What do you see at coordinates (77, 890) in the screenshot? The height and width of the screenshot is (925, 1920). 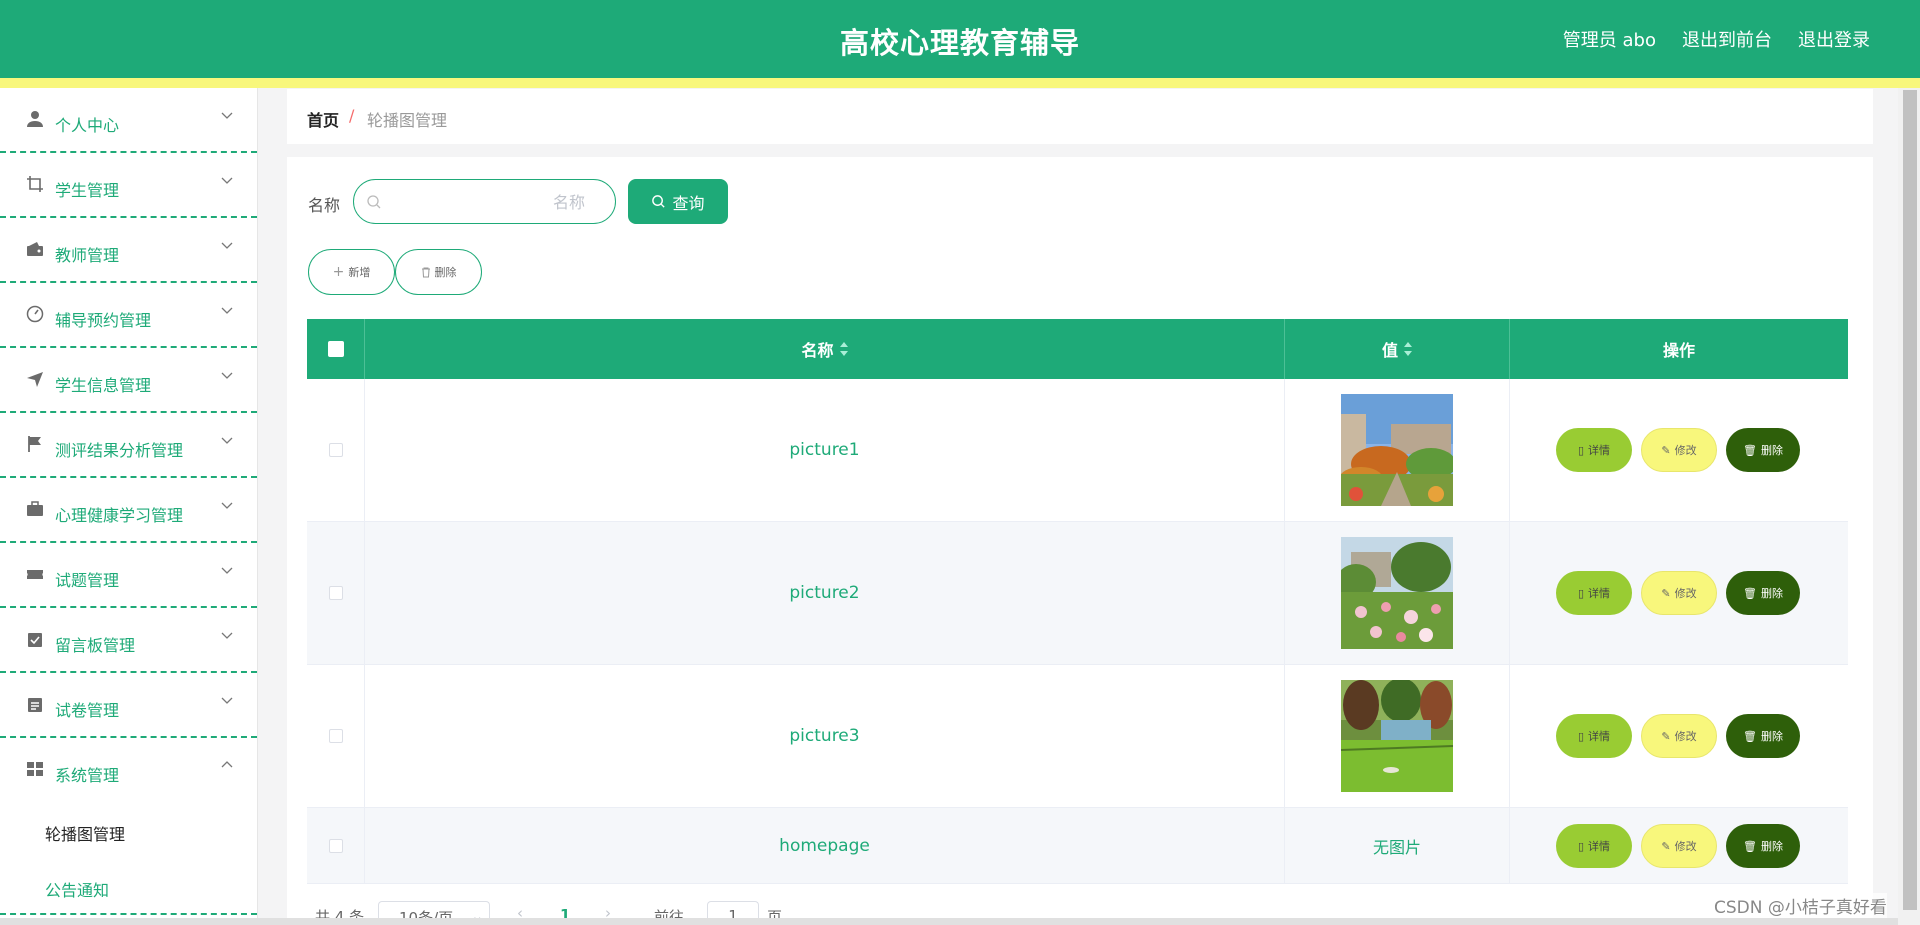 I see `sidebar-subitem-label: 公告通知` at bounding box center [77, 890].